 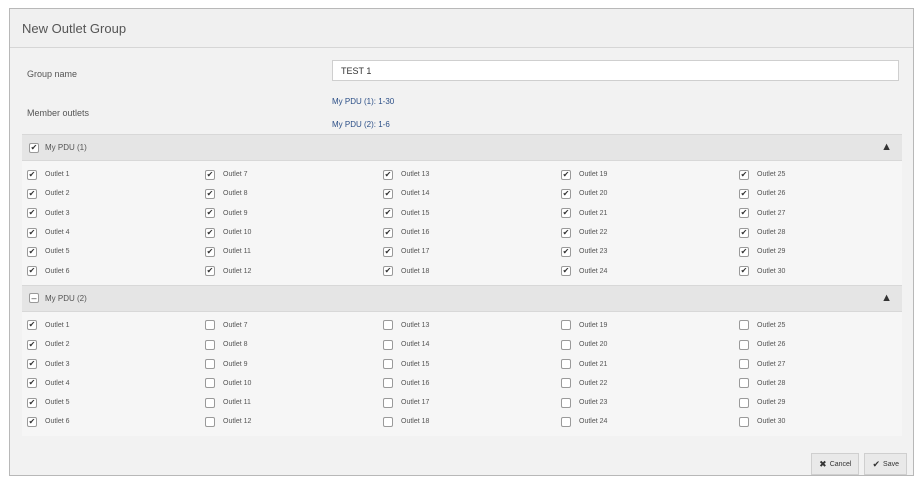 I want to click on pdu-group-checkbox: ✔, so click(x=34, y=147).